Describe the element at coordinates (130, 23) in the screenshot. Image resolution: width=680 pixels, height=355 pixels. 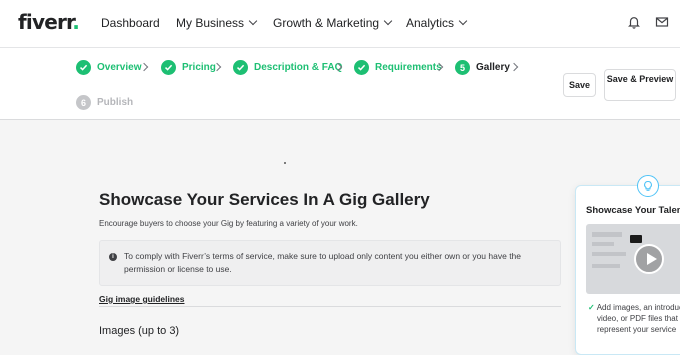
I see `nav-dashboard: Dashboard` at that location.